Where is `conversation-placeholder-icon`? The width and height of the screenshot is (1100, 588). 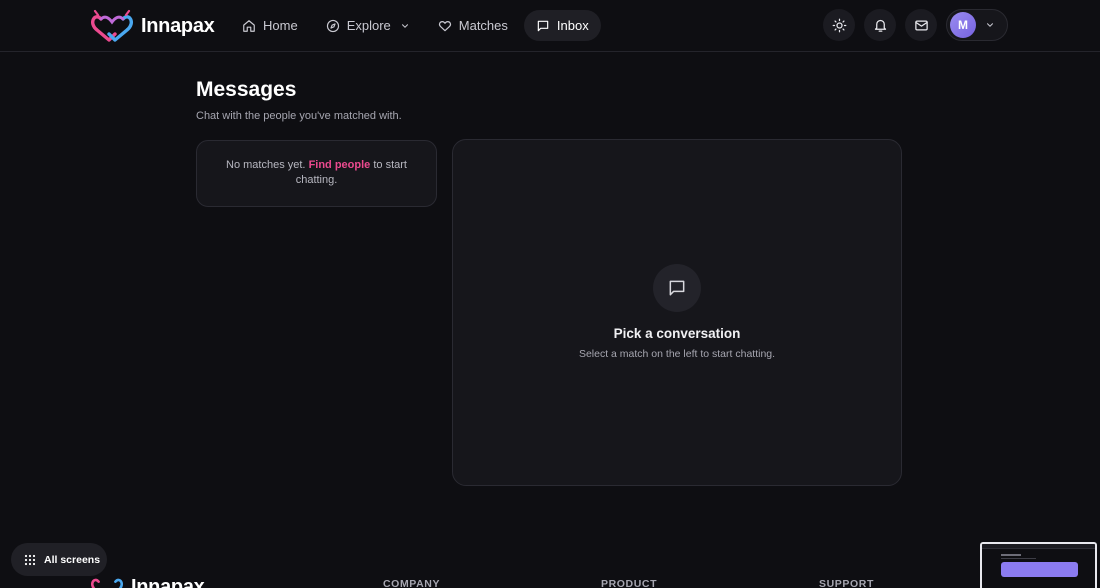 conversation-placeholder-icon is located at coordinates (677, 288).